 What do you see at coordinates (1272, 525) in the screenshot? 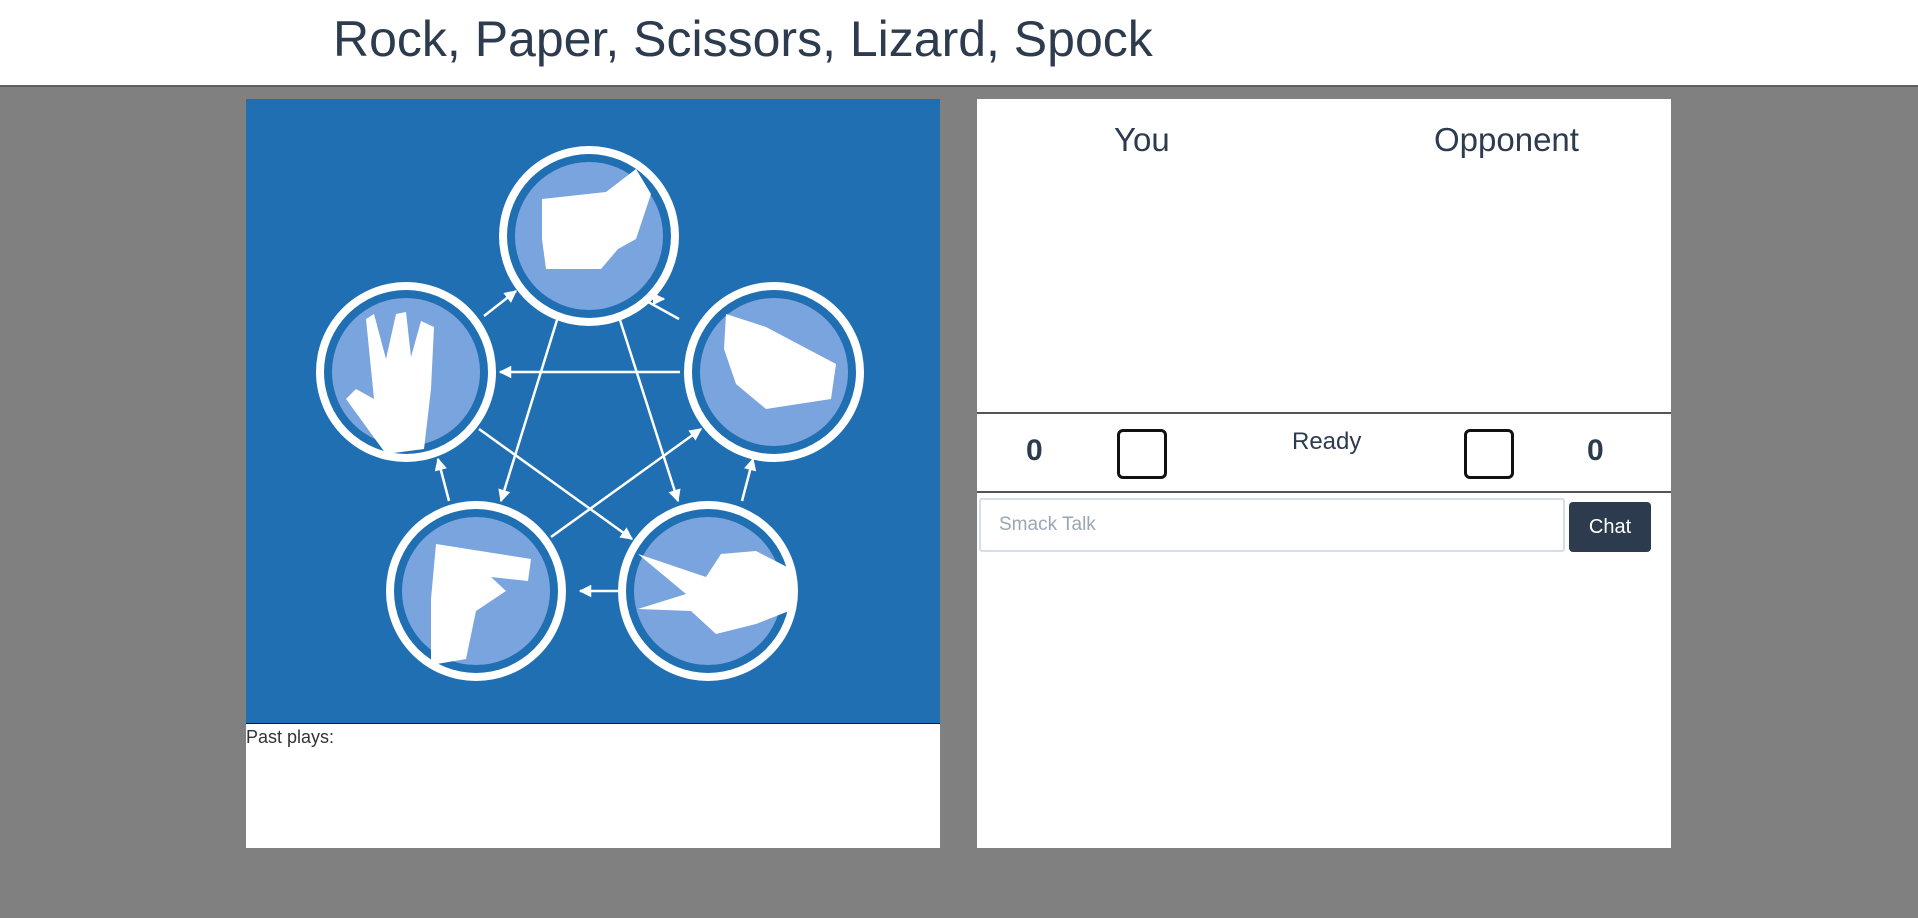
I see `smack-talk-input` at bounding box center [1272, 525].